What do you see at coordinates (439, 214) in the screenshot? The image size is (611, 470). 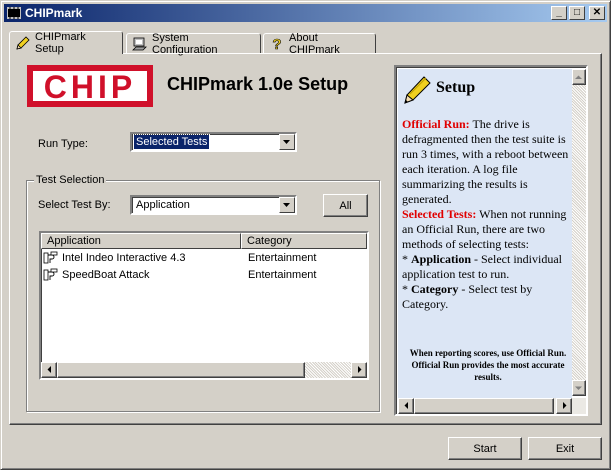 I see `selected-tests-label: Selected Tests:` at bounding box center [439, 214].